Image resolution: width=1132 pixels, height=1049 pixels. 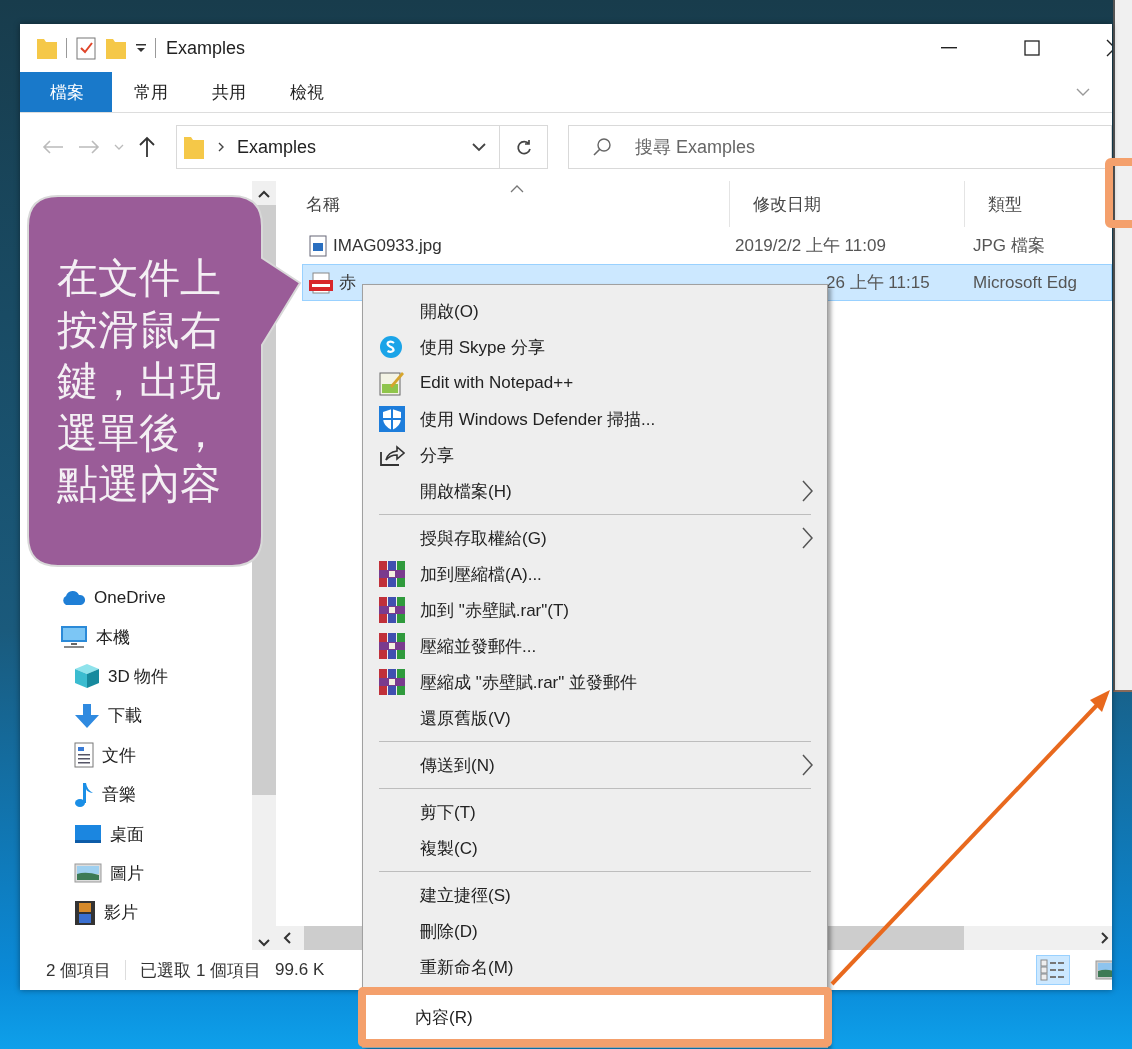 What do you see at coordinates (1025, 282) in the screenshot?
I see `file-type: Microsoft Edg` at bounding box center [1025, 282].